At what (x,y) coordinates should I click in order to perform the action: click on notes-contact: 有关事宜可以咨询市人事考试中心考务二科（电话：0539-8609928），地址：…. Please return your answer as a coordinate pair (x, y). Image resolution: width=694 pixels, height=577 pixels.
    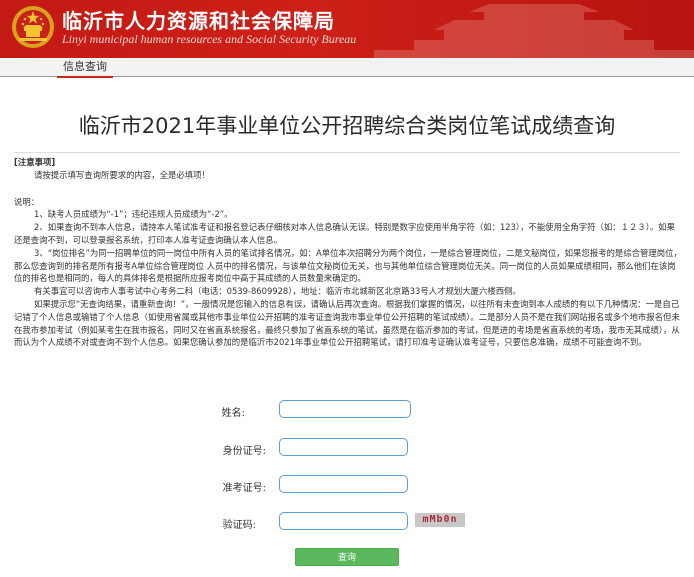
    Looking at the image, I should click on (277, 291).